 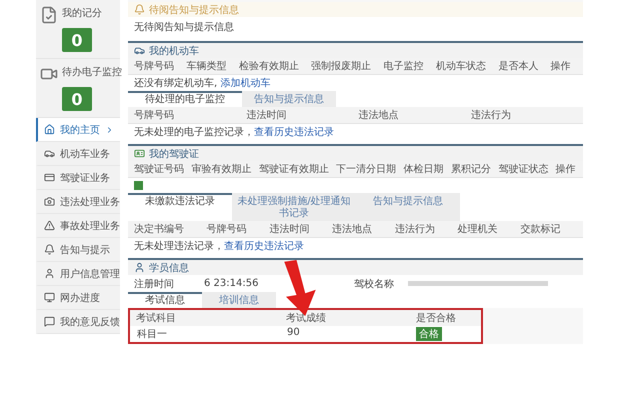 I want to click on column-header: 是否本人, so click(x=519, y=66).